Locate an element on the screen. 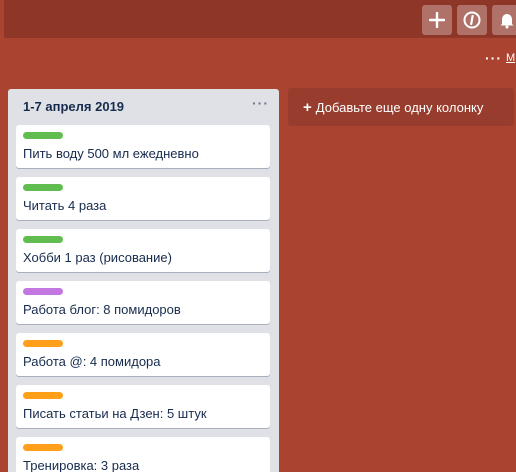 This screenshot has width=516, height=472. plus-icon is located at coordinates (437, 20).